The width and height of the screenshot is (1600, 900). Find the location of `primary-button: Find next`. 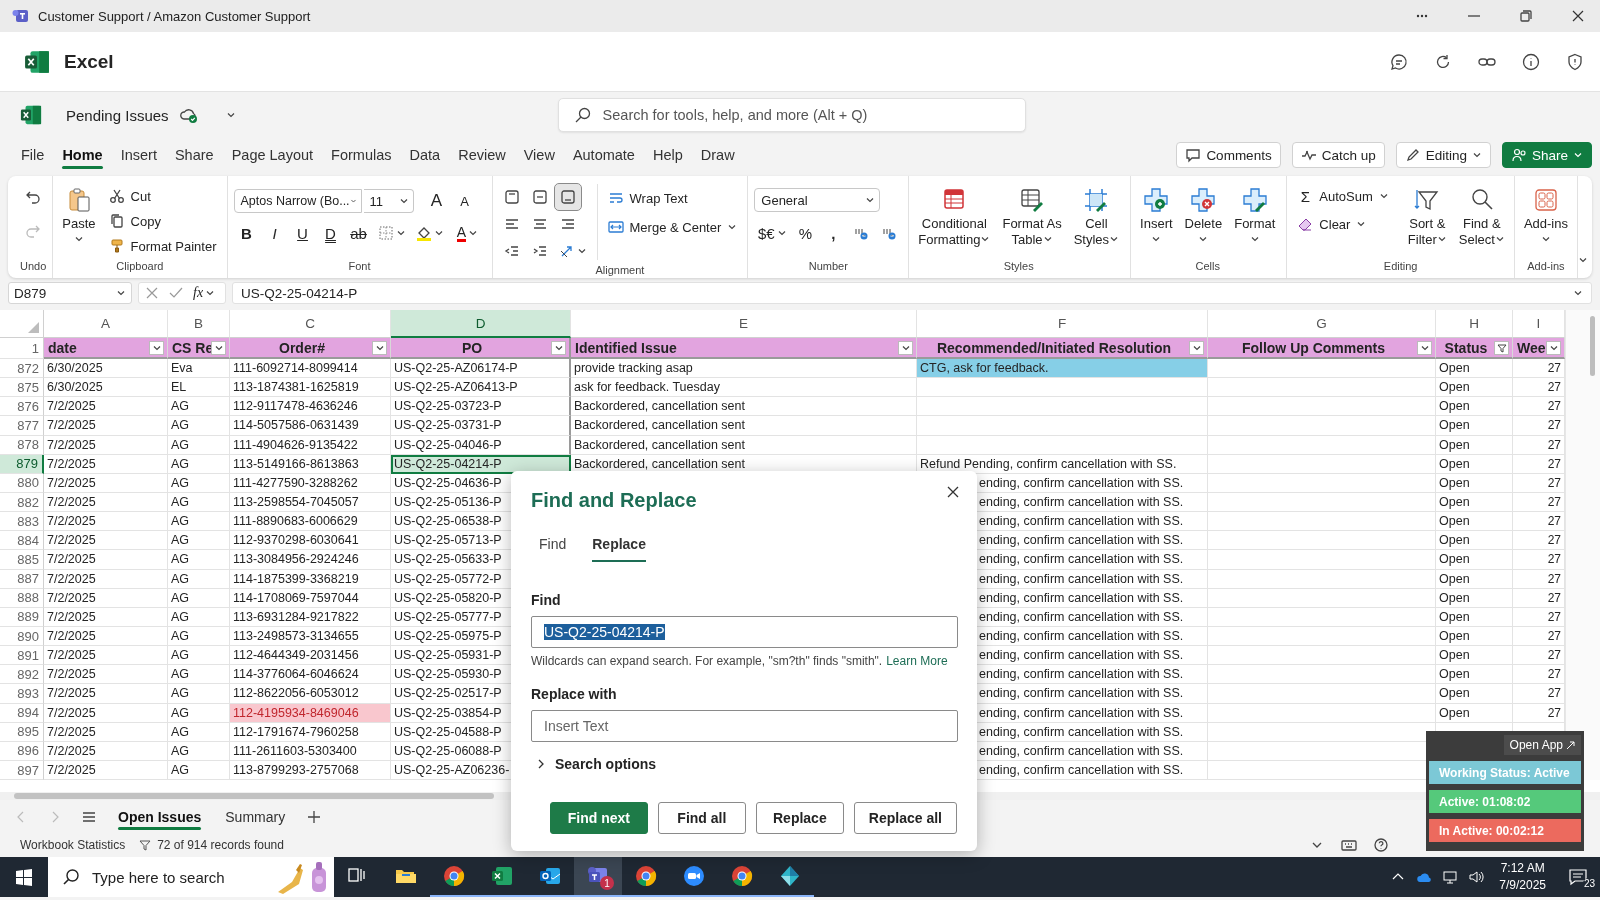

primary-button: Find next is located at coordinates (598, 818).